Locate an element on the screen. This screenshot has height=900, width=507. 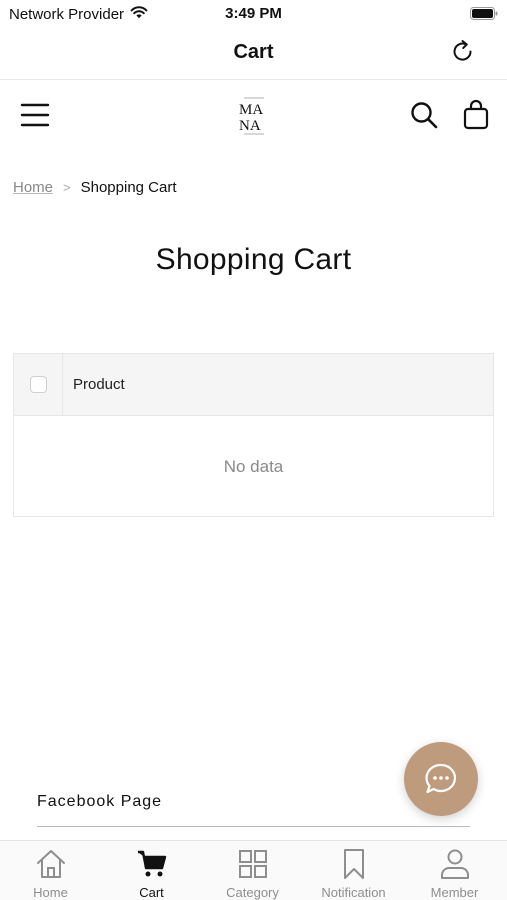
empty-state-text: No data is located at coordinates (253, 466).